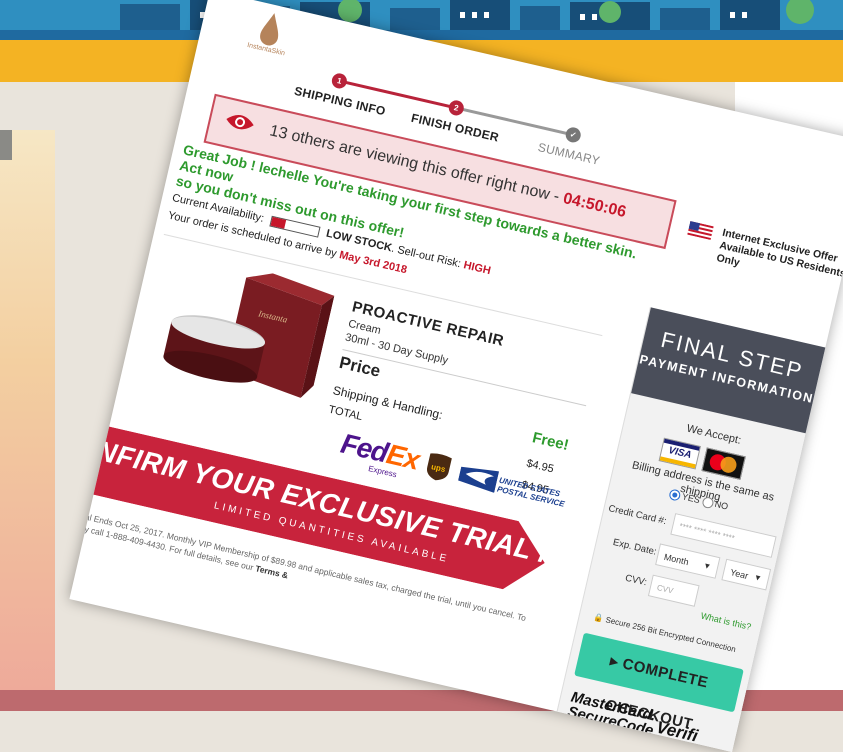 This screenshot has width=843, height=752. What do you see at coordinates (6, 145) in the screenshot?
I see `background-card-strip` at bounding box center [6, 145].